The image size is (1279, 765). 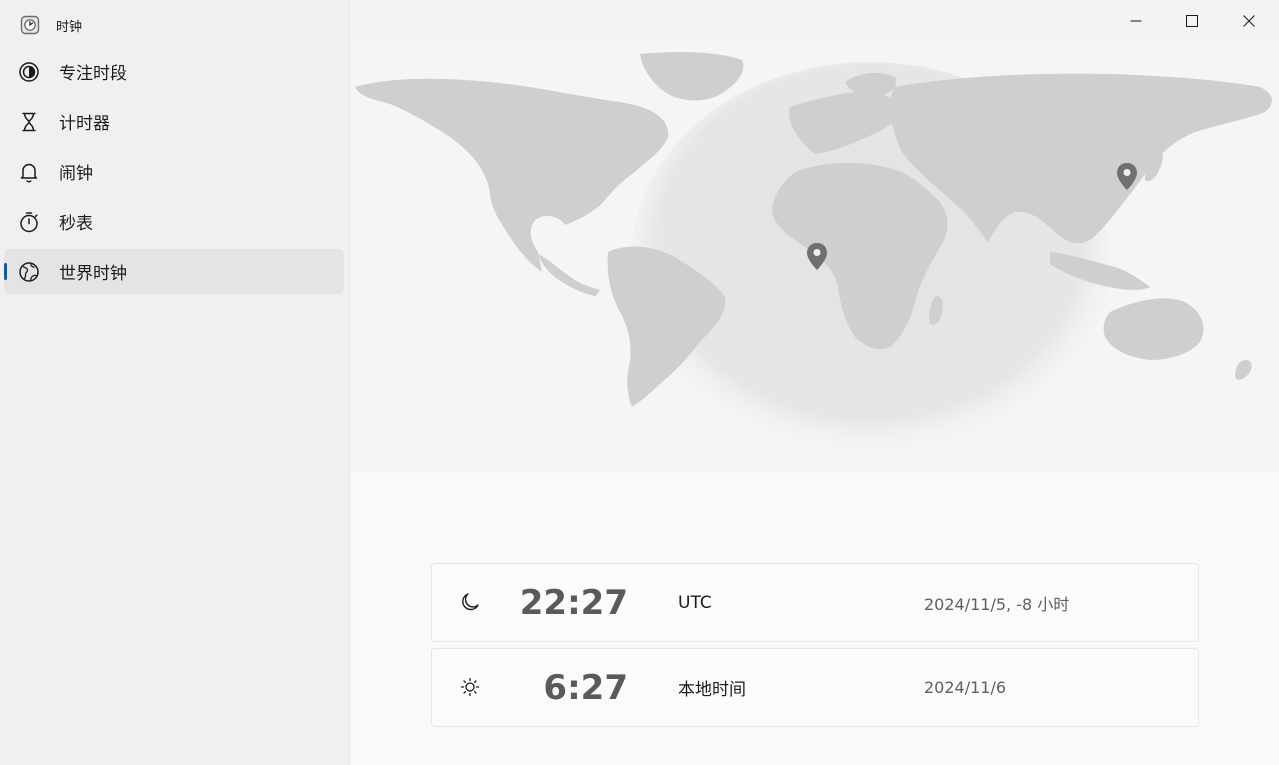 What do you see at coordinates (712, 690) in the screenshot?
I see `clock-name: 本地时间` at bounding box center [712, 690].